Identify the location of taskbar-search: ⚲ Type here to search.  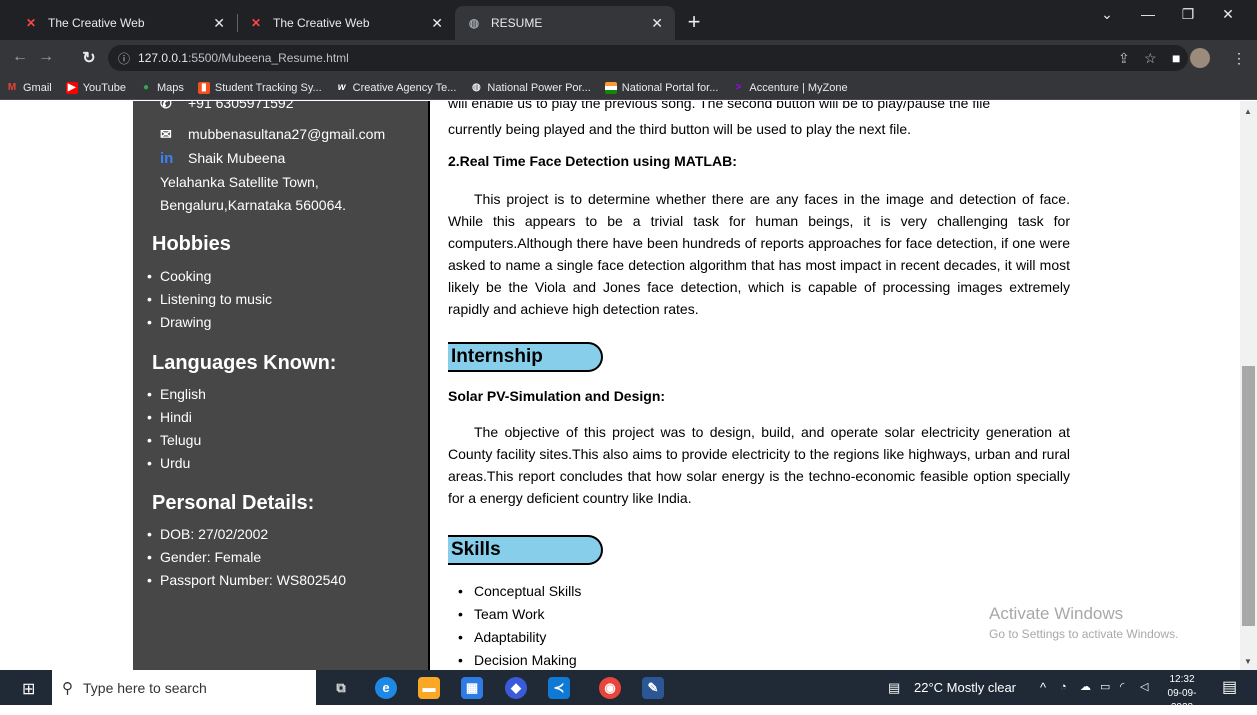
(184, 687).